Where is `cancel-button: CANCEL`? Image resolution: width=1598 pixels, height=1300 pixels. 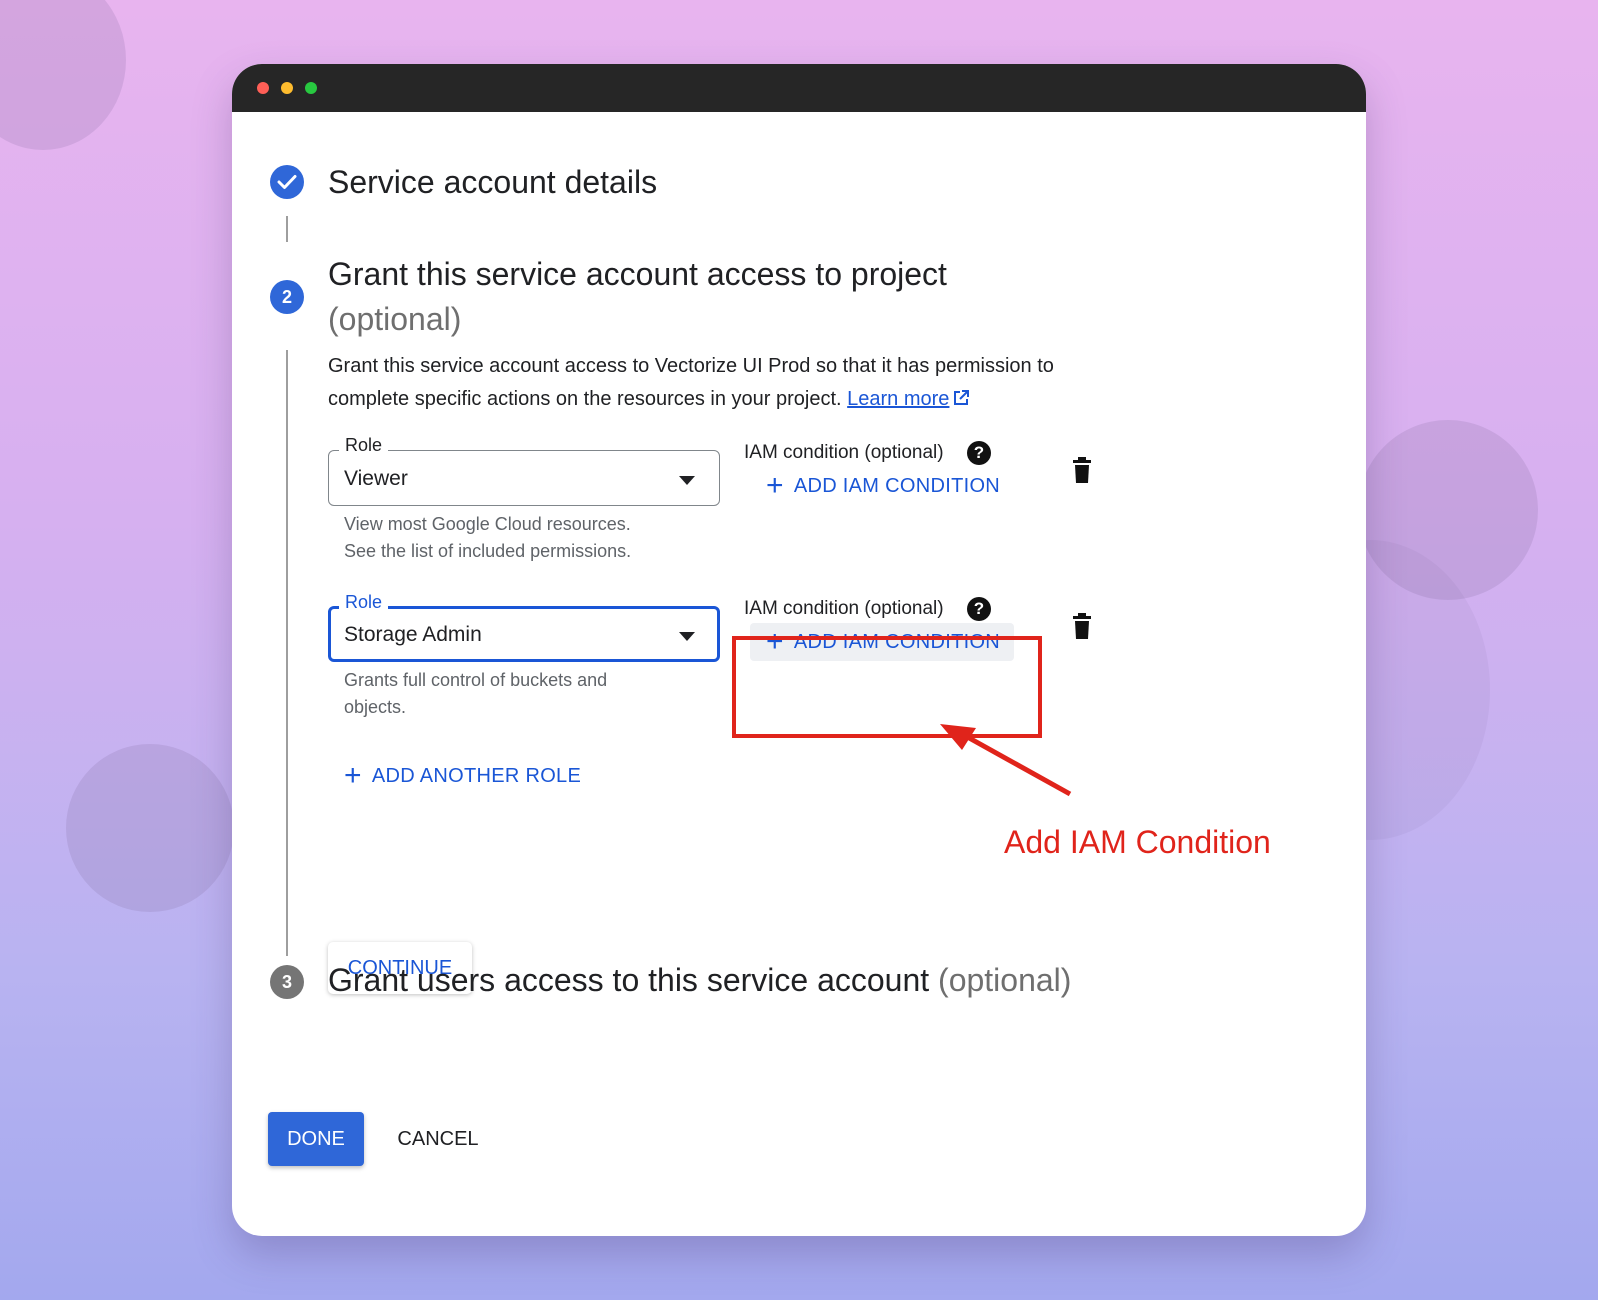
cancel-button: CANCEL is located at coordinates (438, 1139).